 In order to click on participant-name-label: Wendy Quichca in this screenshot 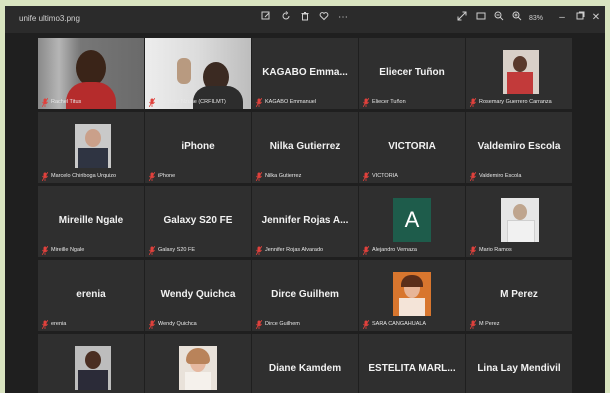, I will do `click(172, 324)`.